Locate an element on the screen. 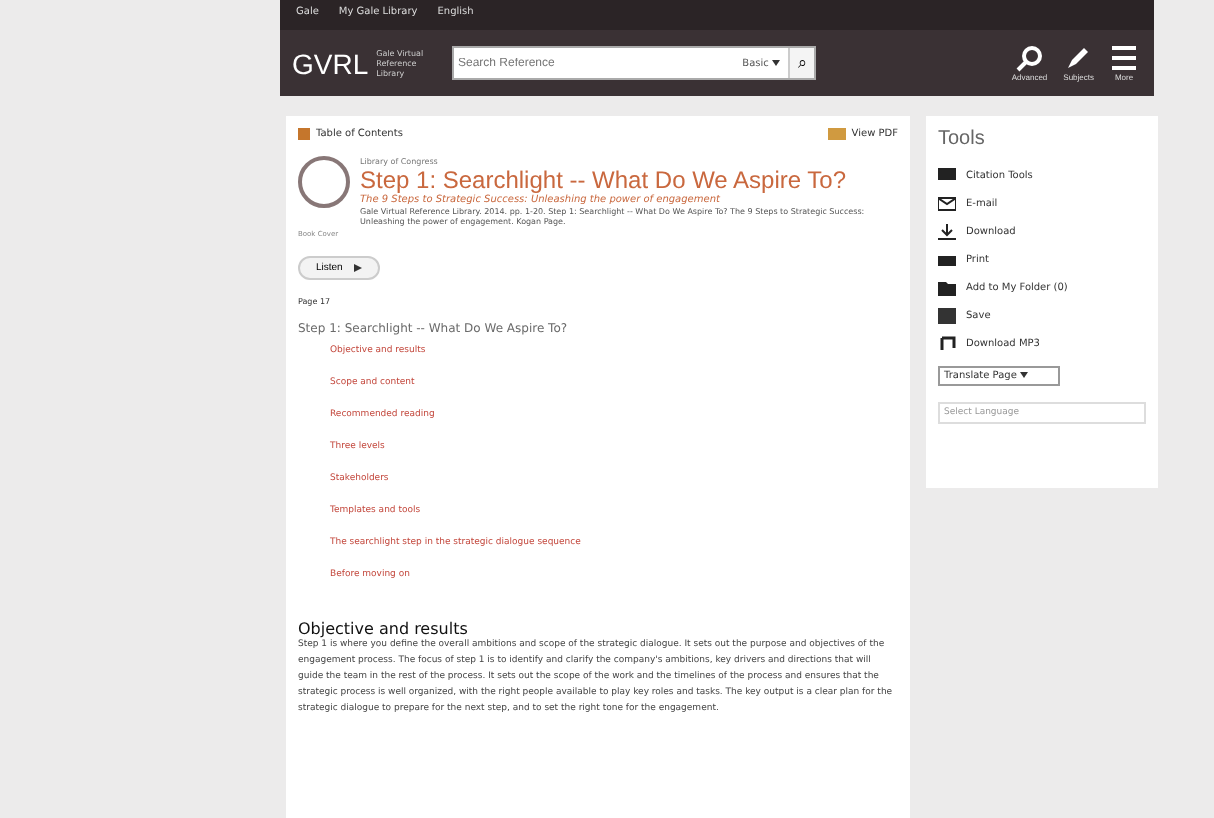  folder-icon is located at coordinates (947, 288).